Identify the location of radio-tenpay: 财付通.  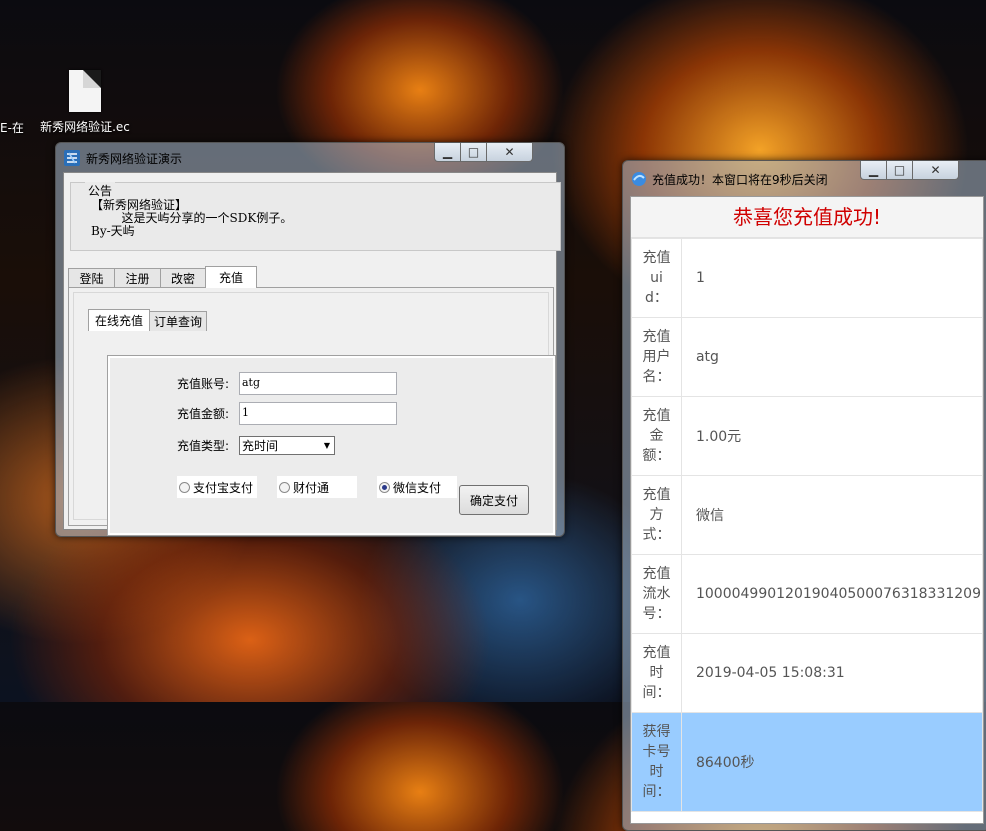
(317, 487).